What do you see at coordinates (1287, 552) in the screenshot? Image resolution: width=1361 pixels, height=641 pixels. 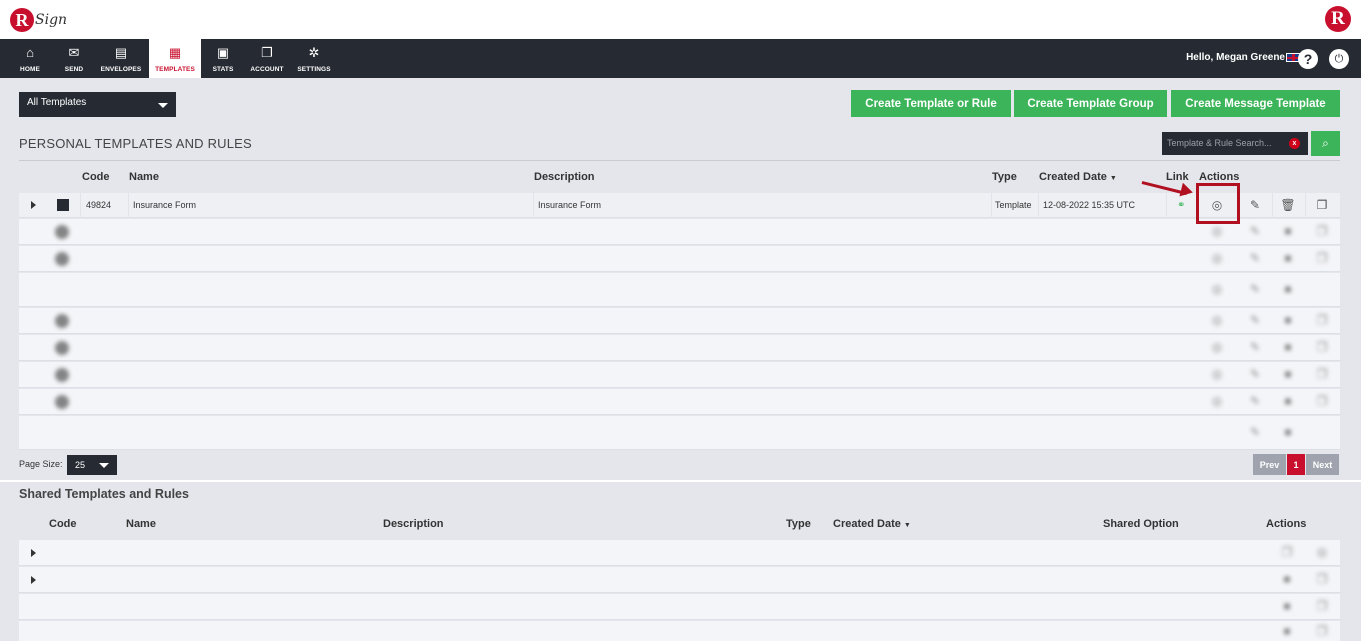 I see `copy-icon: ❐` at bounding box center [1287, 552].